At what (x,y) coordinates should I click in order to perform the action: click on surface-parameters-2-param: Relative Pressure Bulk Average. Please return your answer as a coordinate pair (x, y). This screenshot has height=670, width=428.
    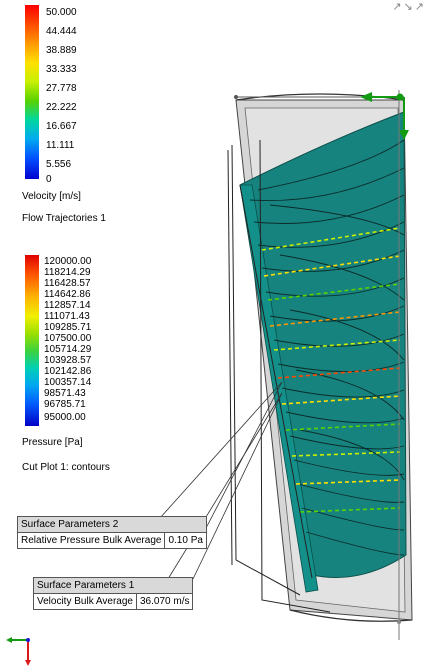
    Looking at the image, I should click on (91, 540).